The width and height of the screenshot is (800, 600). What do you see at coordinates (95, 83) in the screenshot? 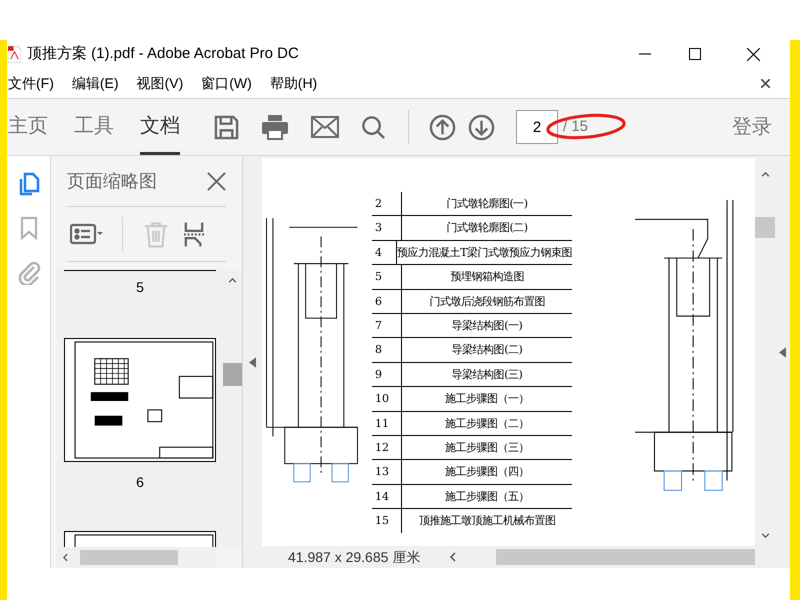
I see `menu-item: 编辑(E)` at bounding box center [95, 83].